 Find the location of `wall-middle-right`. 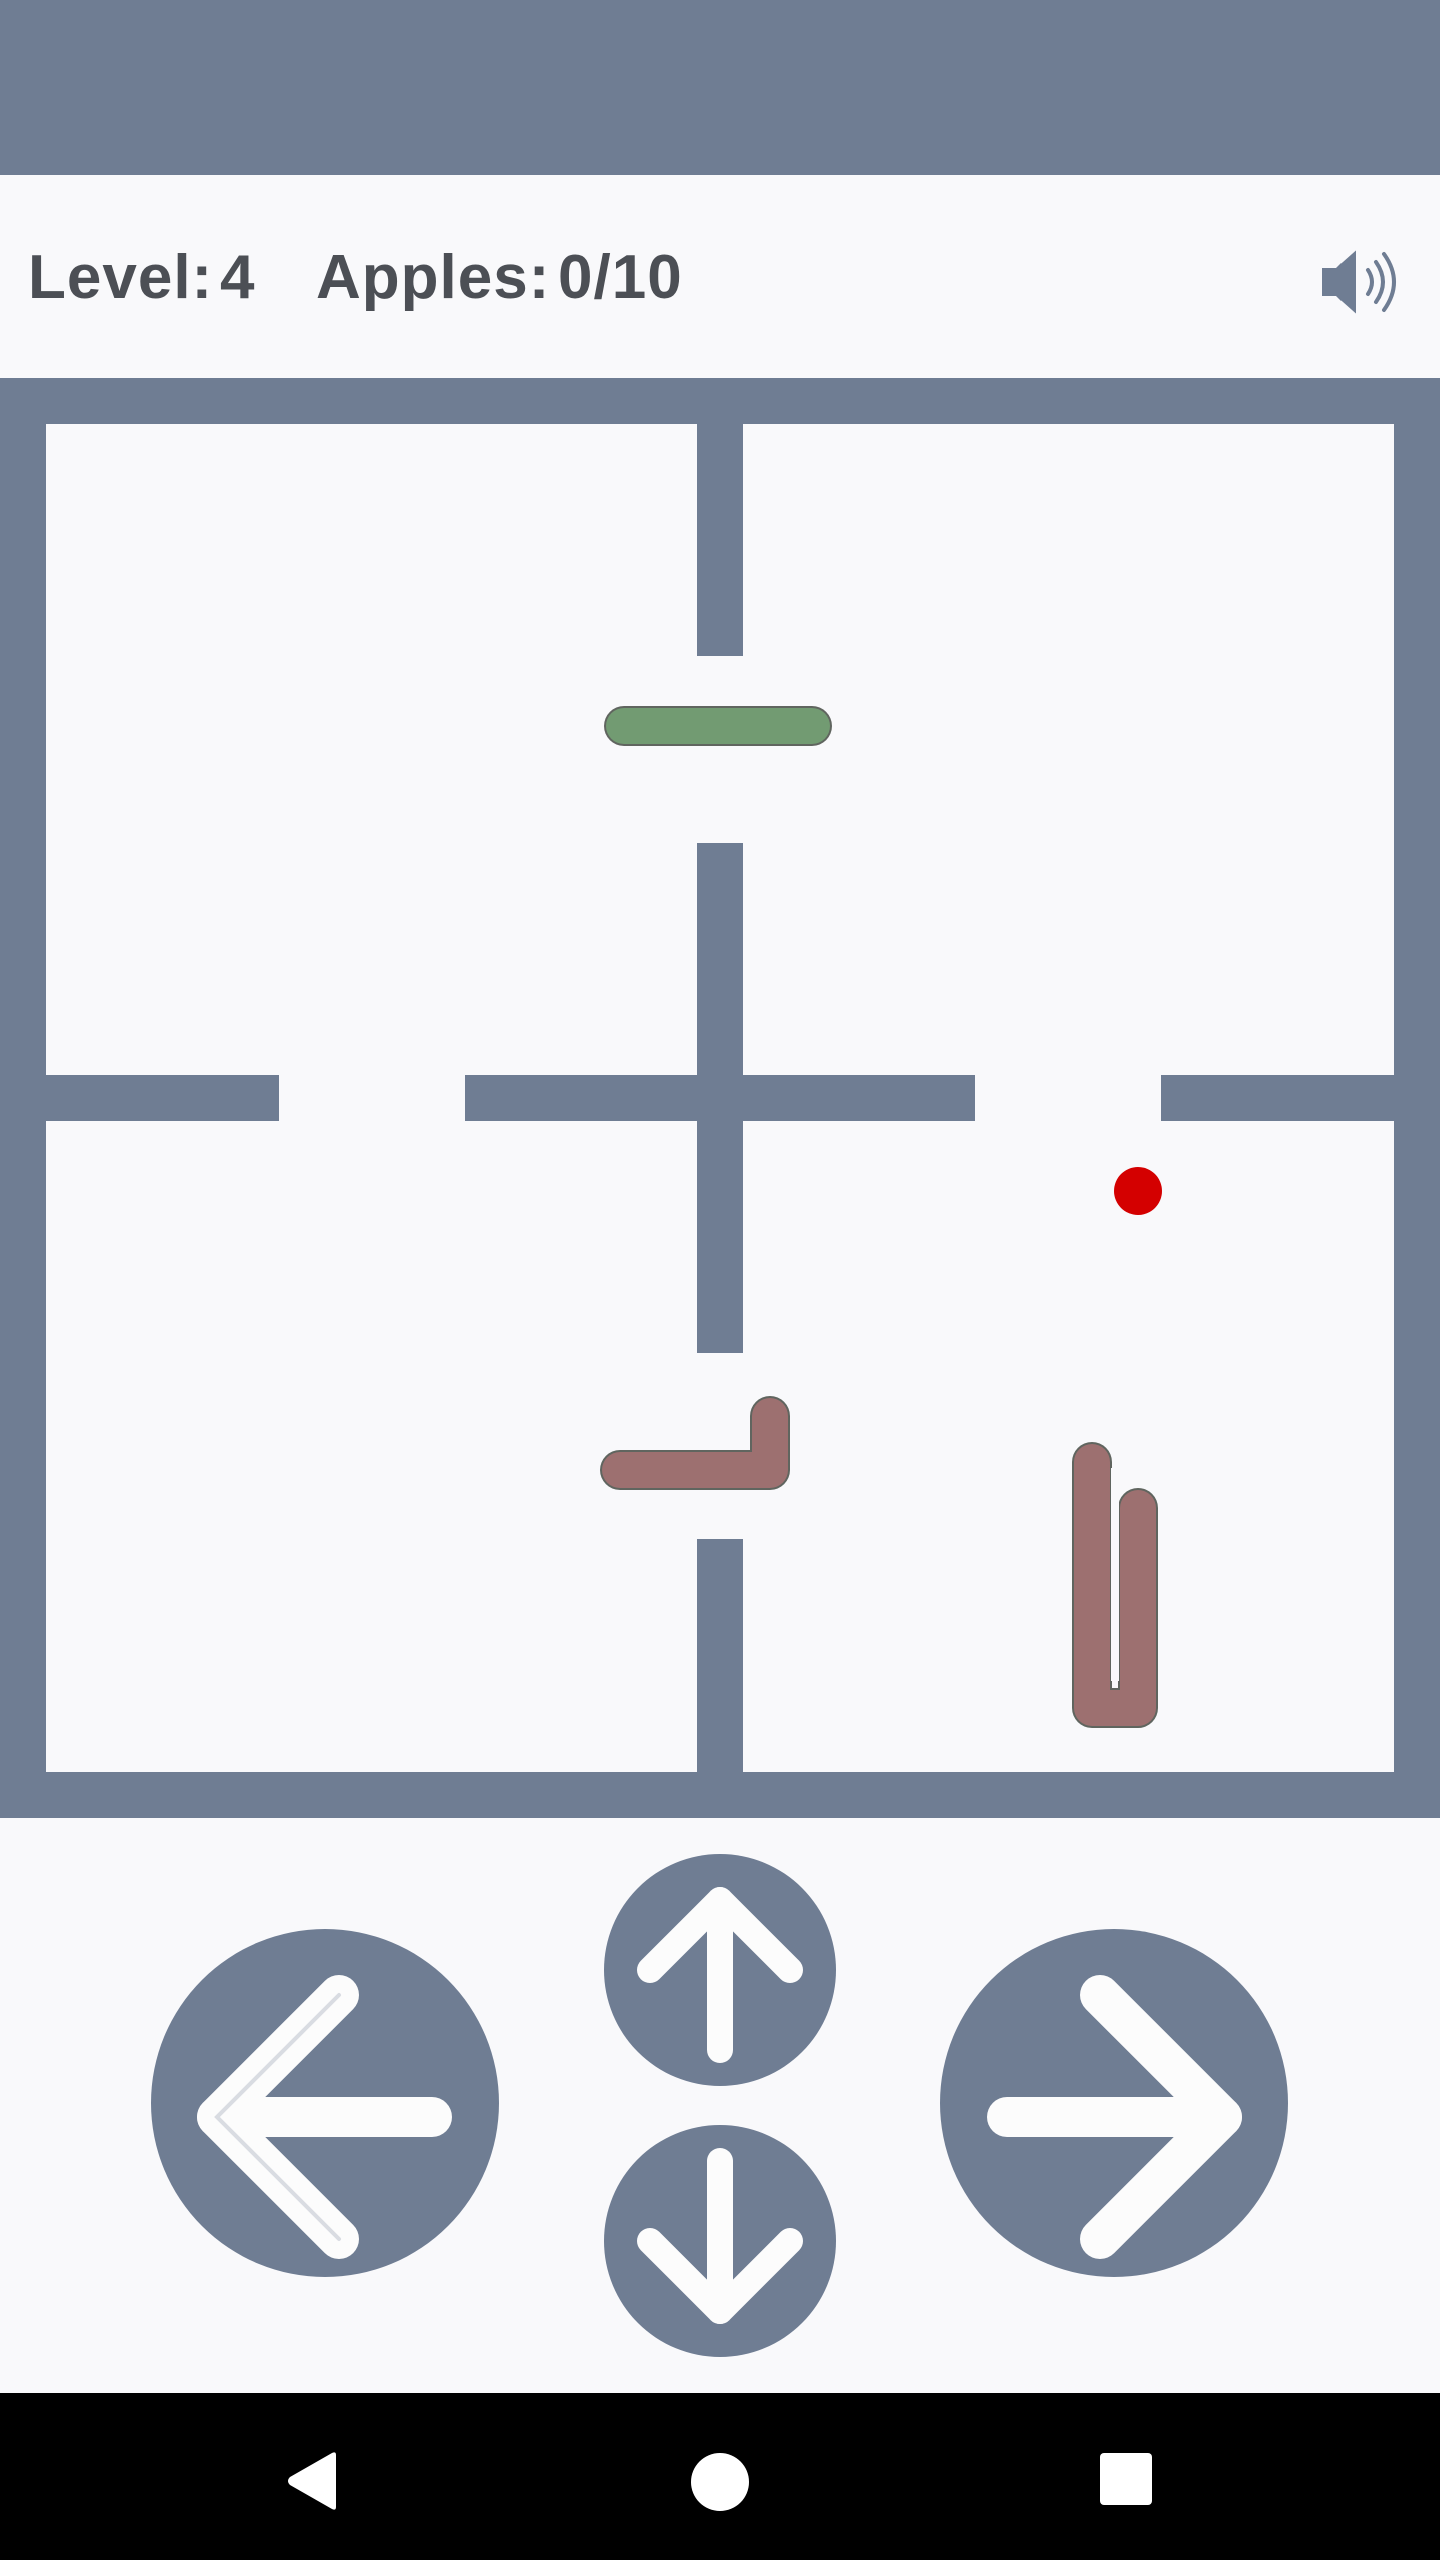

wall-middle-right is located at coordinates (1277, 1098).